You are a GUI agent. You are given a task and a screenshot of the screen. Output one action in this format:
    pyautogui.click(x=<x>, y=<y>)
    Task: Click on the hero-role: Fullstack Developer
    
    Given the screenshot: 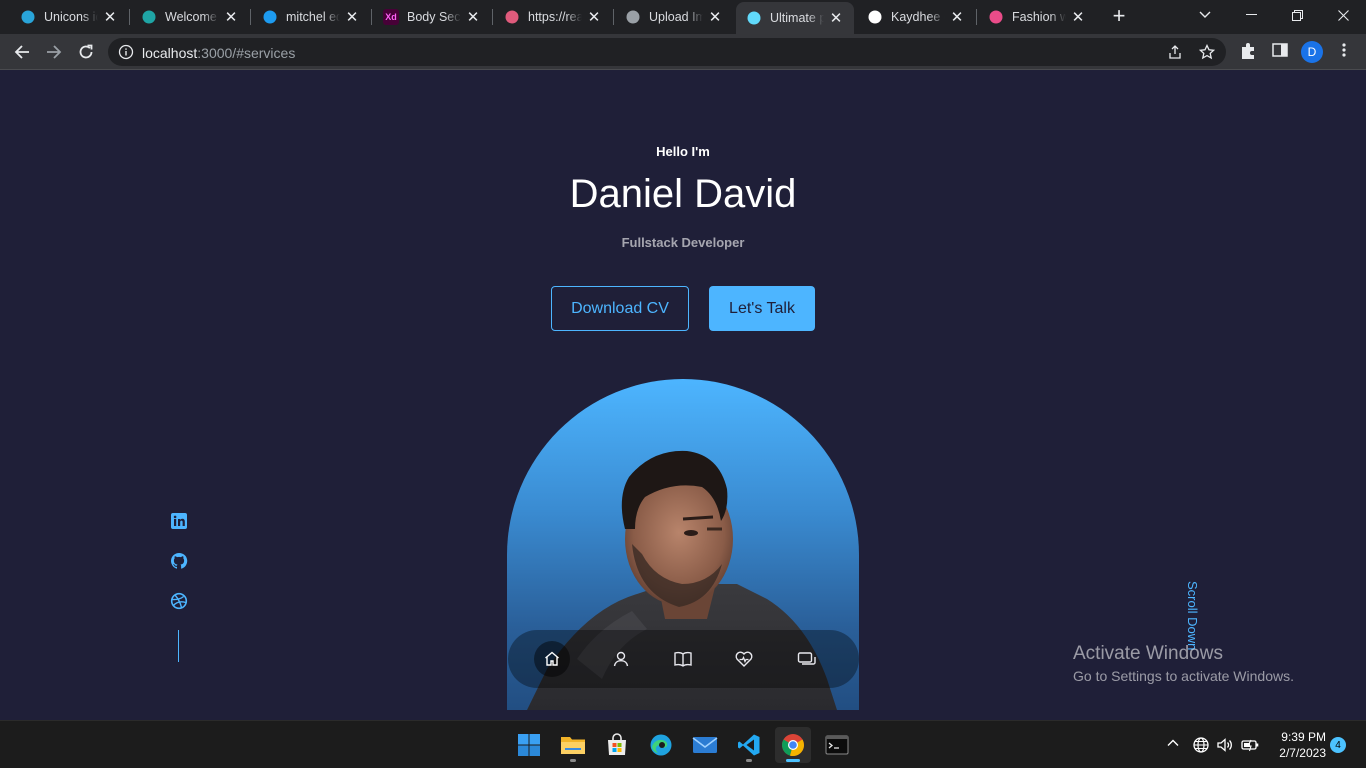 What is the action you would take?
    pyautogui.click(x=683, y=242)
    